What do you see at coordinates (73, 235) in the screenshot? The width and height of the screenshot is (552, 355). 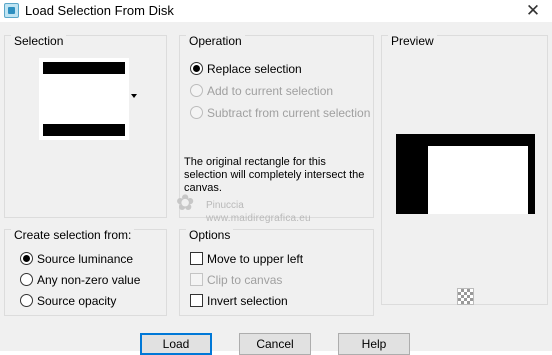 I see `create-from-group-title: Create selection from:` at bounding box center [73, 235].